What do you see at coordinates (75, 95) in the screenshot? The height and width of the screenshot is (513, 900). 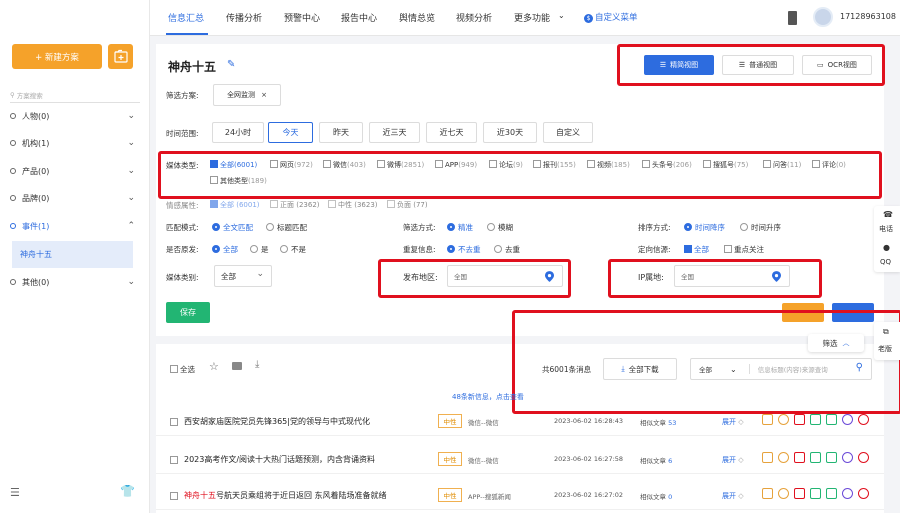 I see `plan-search-input: ⚲ 方案搜索` at bounding box center [75, 95].